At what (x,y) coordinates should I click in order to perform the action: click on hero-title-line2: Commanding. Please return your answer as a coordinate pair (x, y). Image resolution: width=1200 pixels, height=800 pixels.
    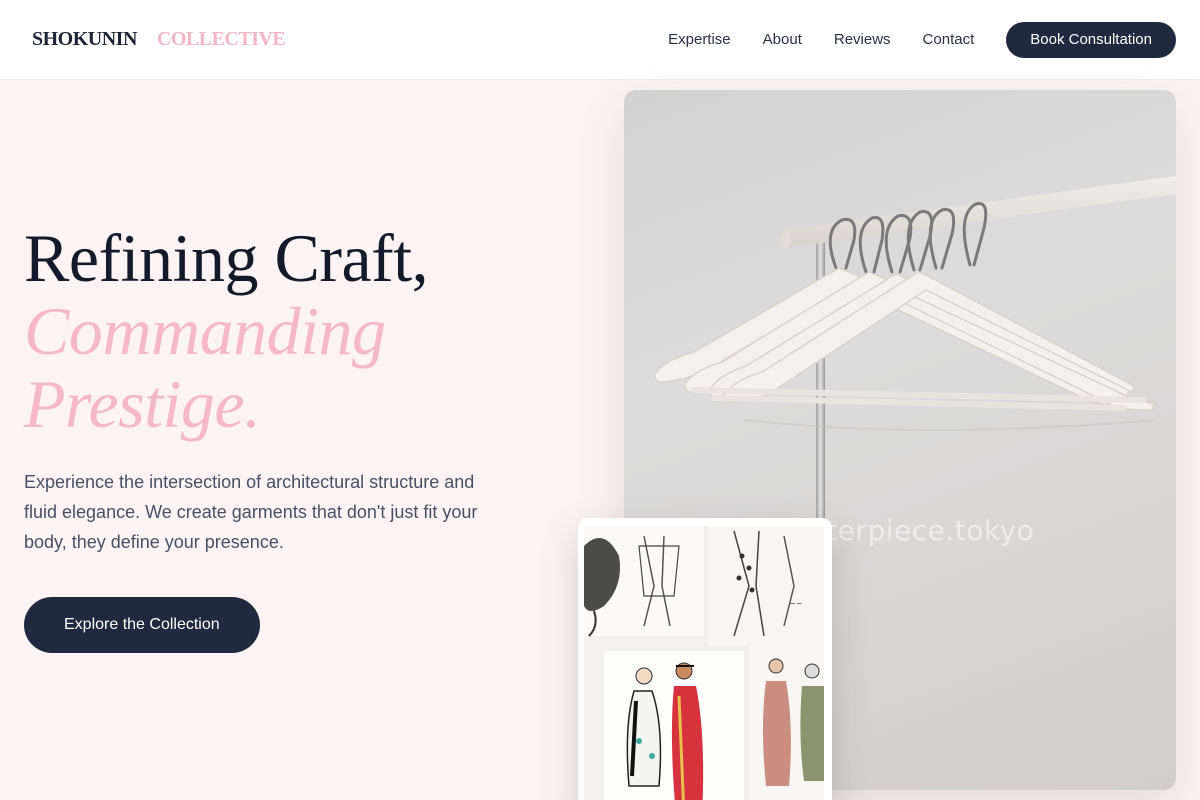
    Looking at the image, I should click on (205, 331).